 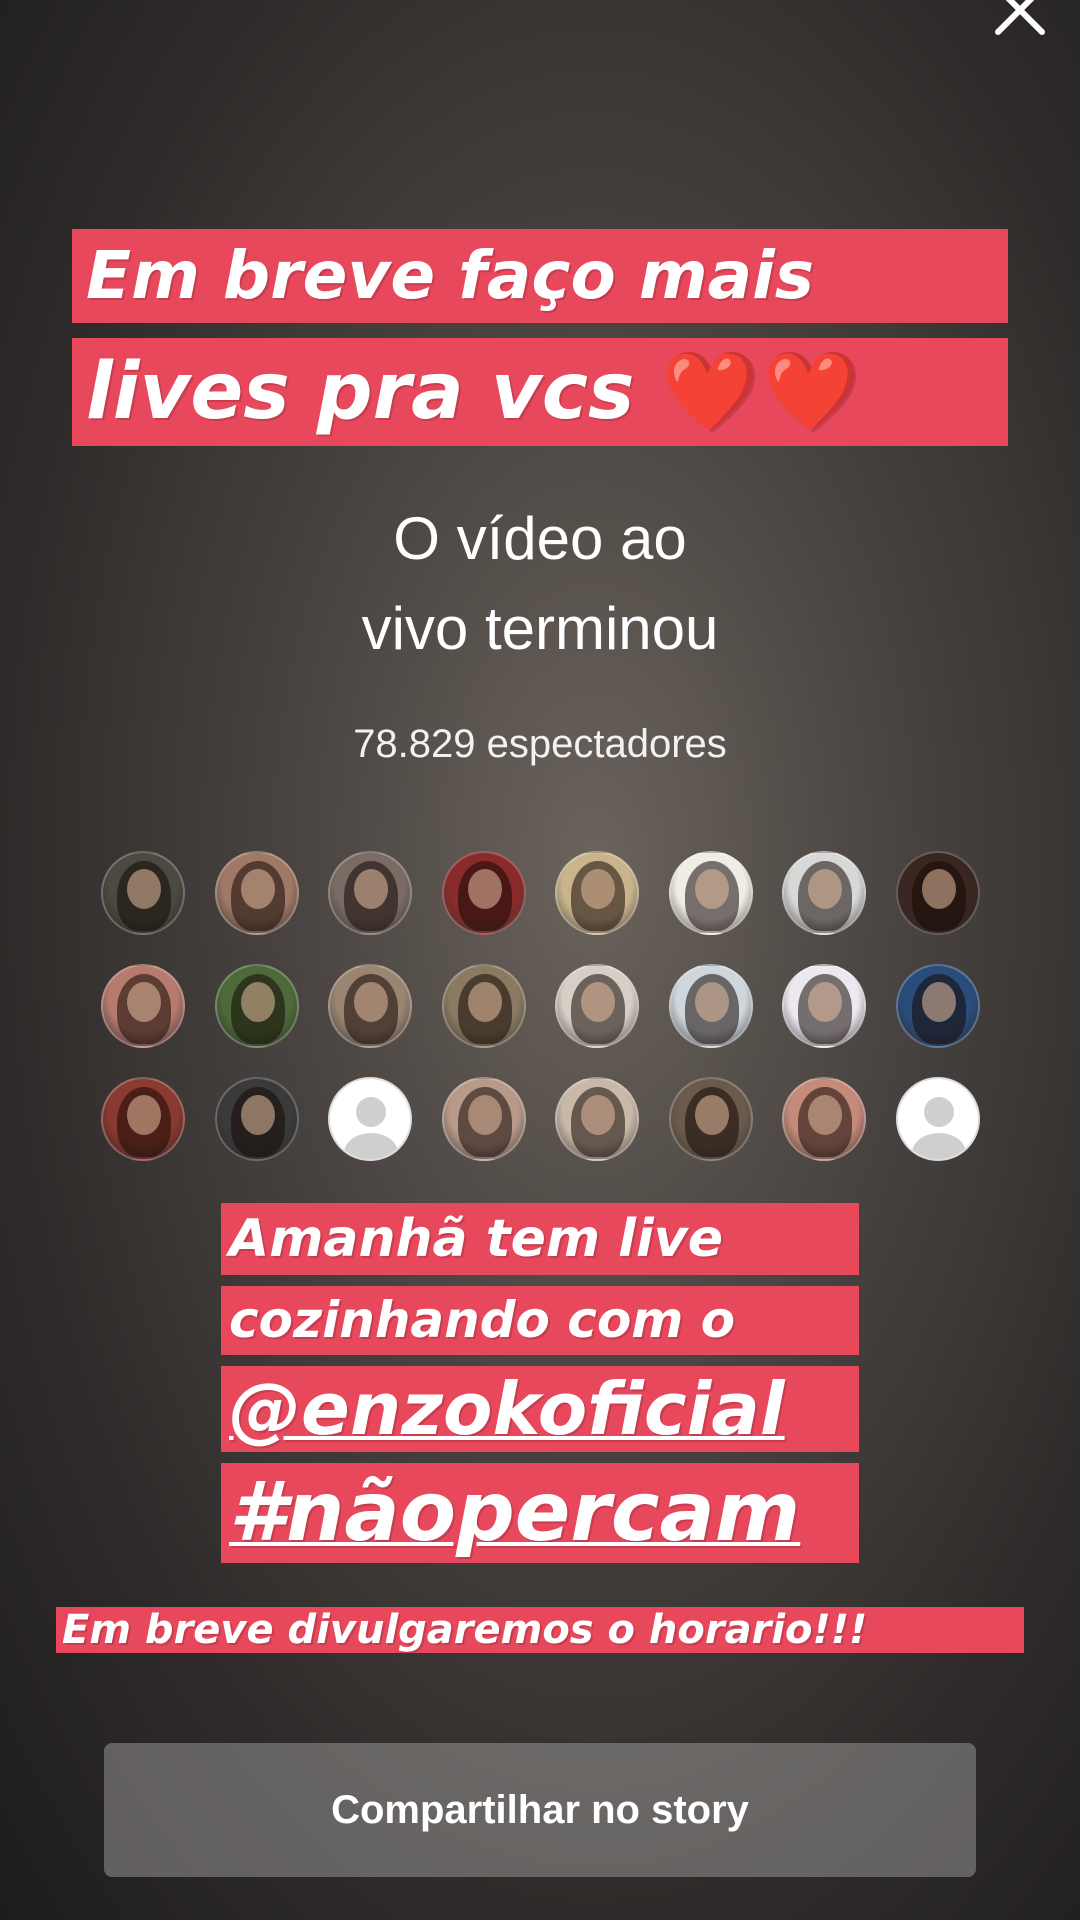 What do you see at coordinates (541, 1006) in the screenshot?
I see `viewer-avatar-grid` at bounding box center [541, 1006].